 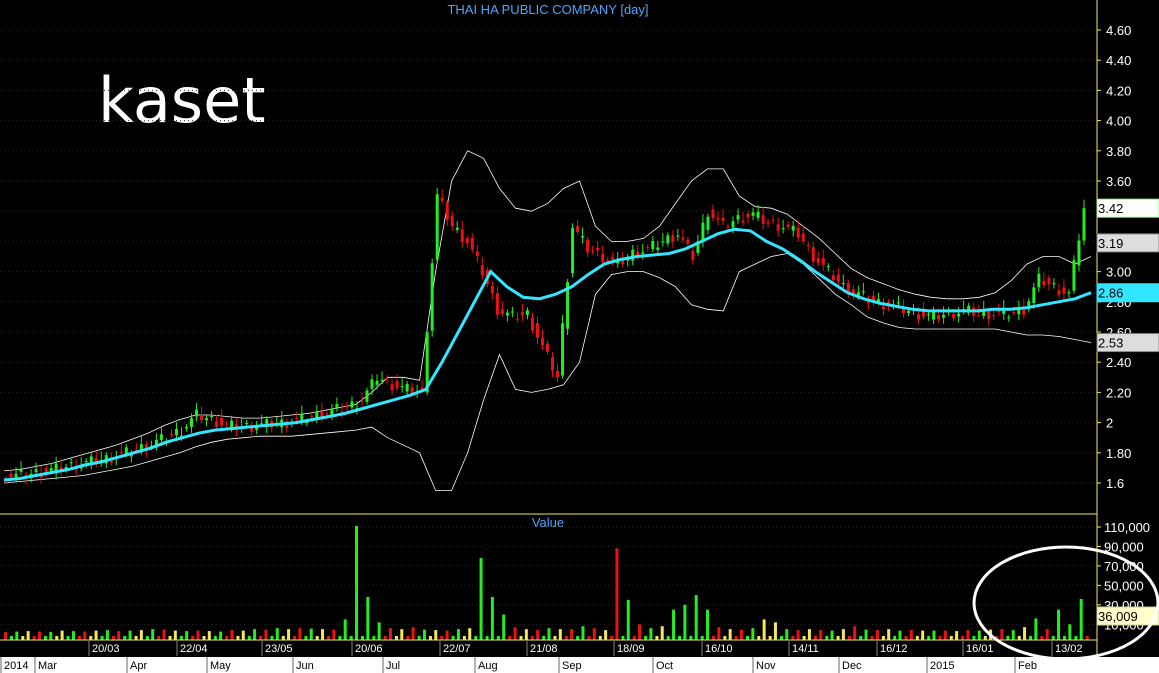 What do you see at coordinates (547, 575) in the screenshot?
I see `volume-grid` at bounding box center [547, 575].